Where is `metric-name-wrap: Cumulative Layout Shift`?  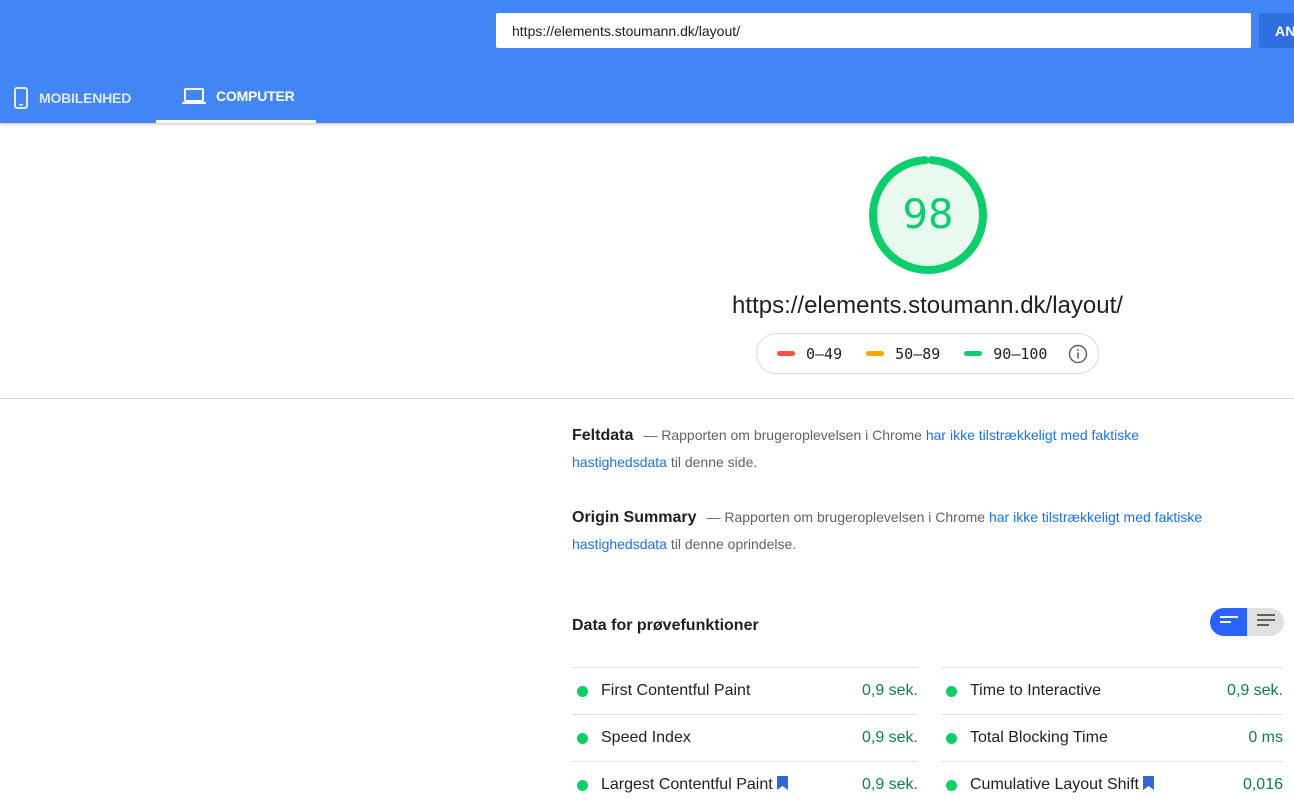 metric-name-wrap: Cumulative Layout Shift is located at coordinates (1106, 785).